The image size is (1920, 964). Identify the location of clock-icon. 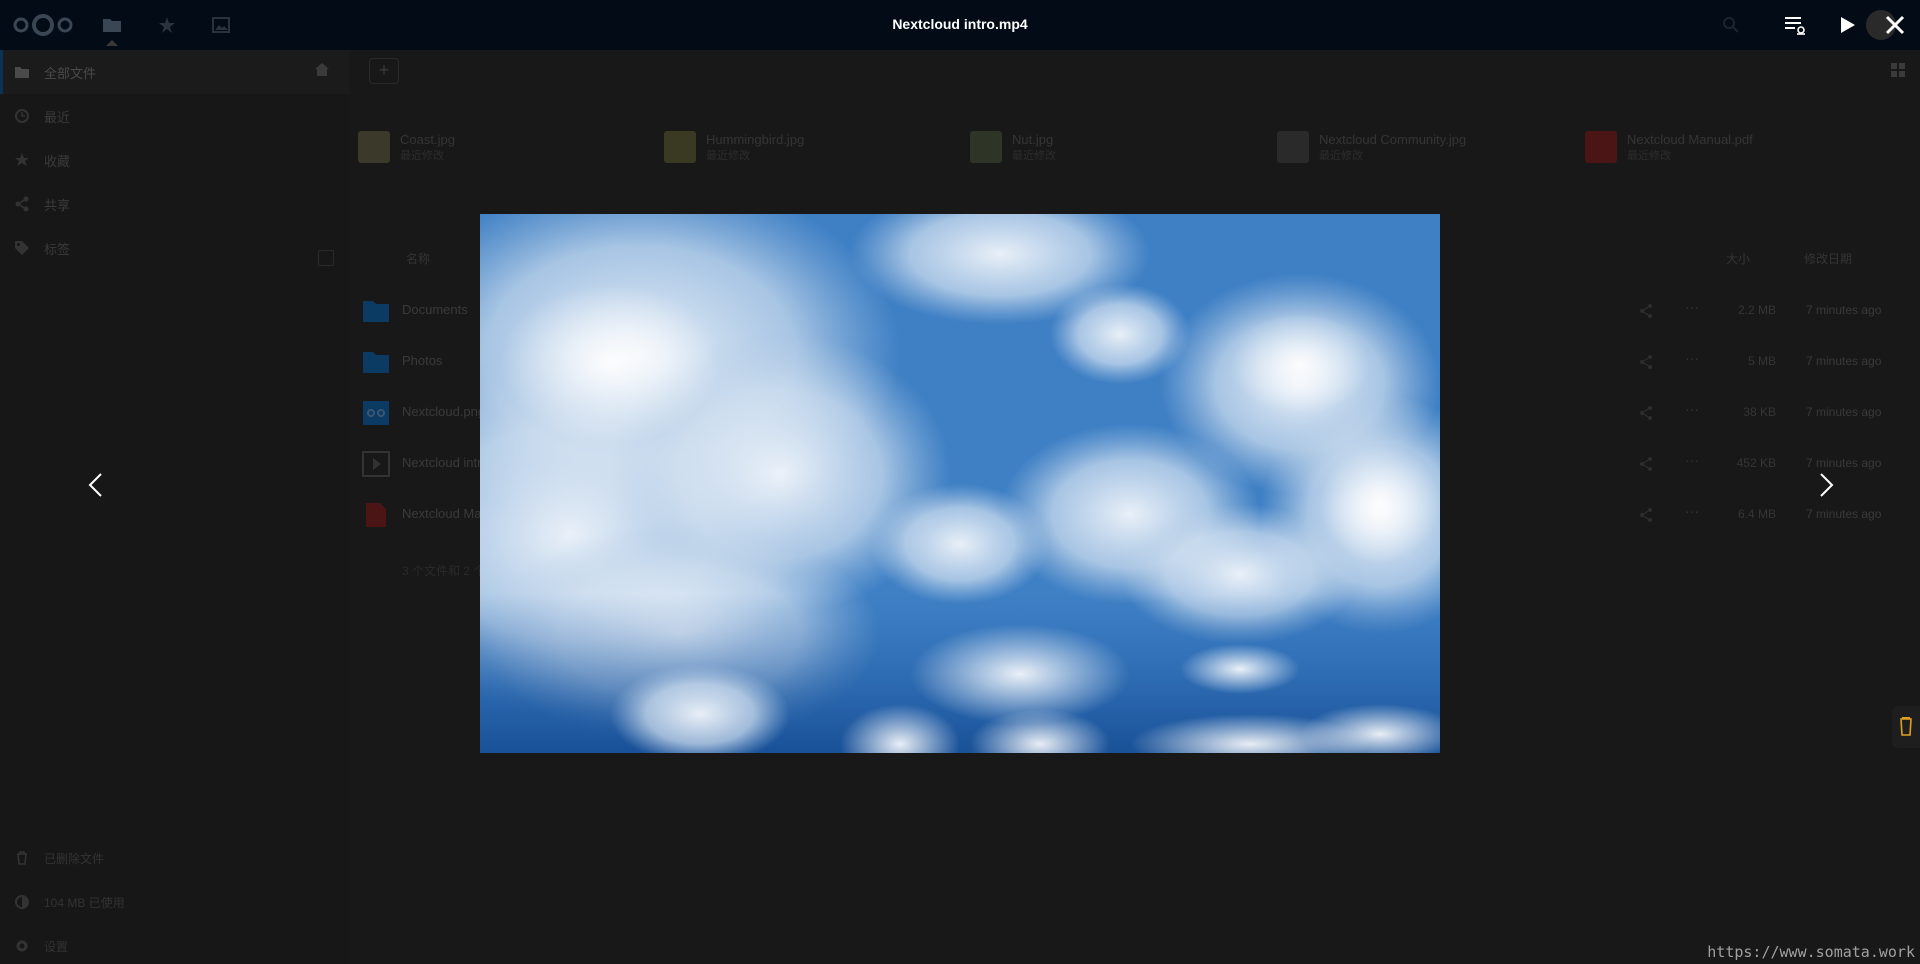
(22, 116).